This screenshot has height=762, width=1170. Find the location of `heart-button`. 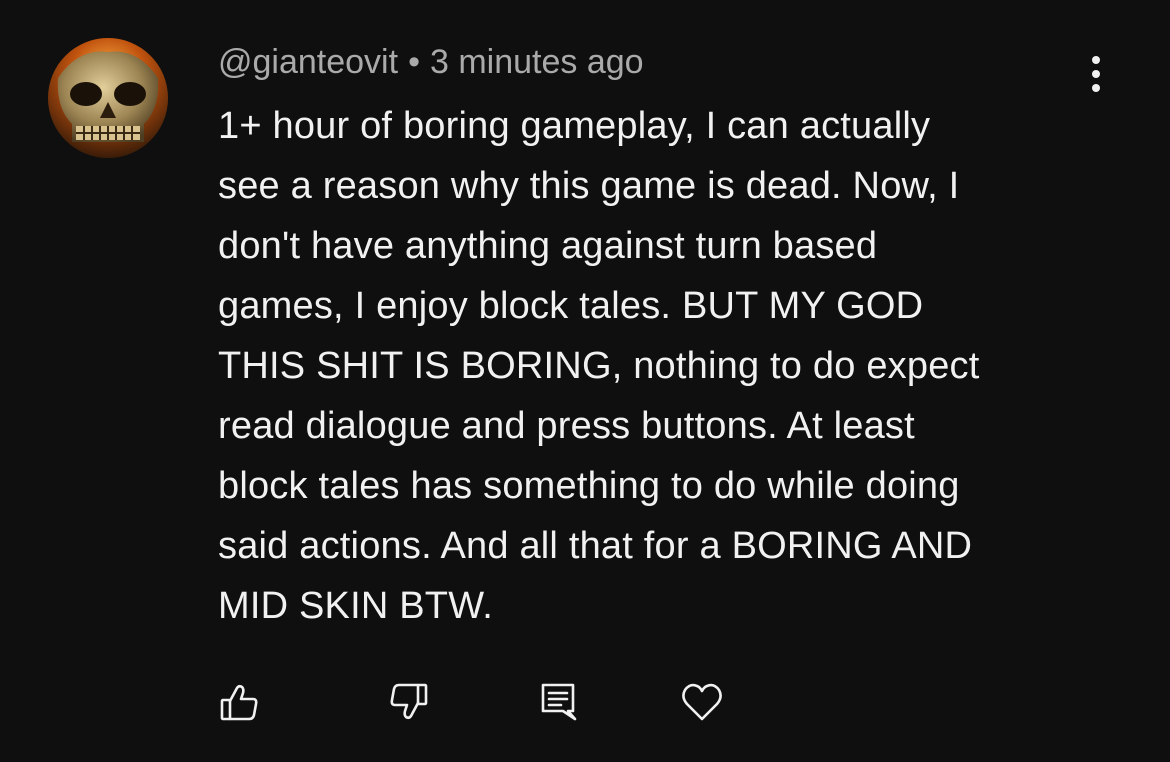

heart-button is located at coordinates (702, 702).